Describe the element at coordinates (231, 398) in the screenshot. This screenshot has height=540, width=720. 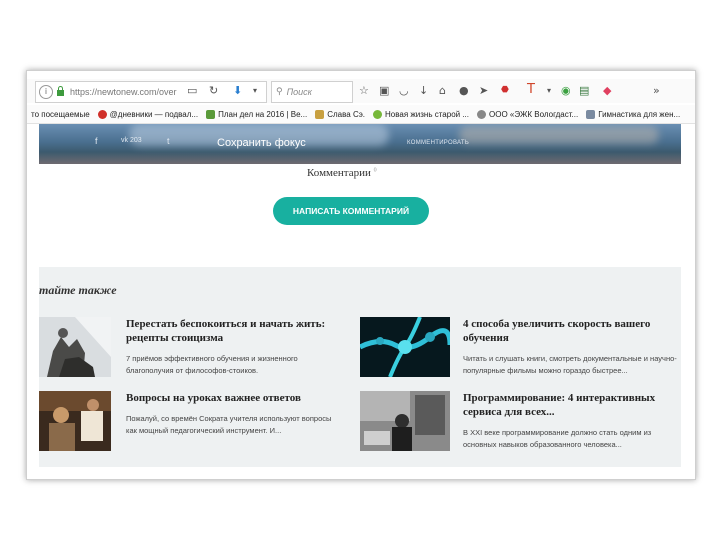
I see `card-title: Вопросы на уроках важнее ответов` at that location.